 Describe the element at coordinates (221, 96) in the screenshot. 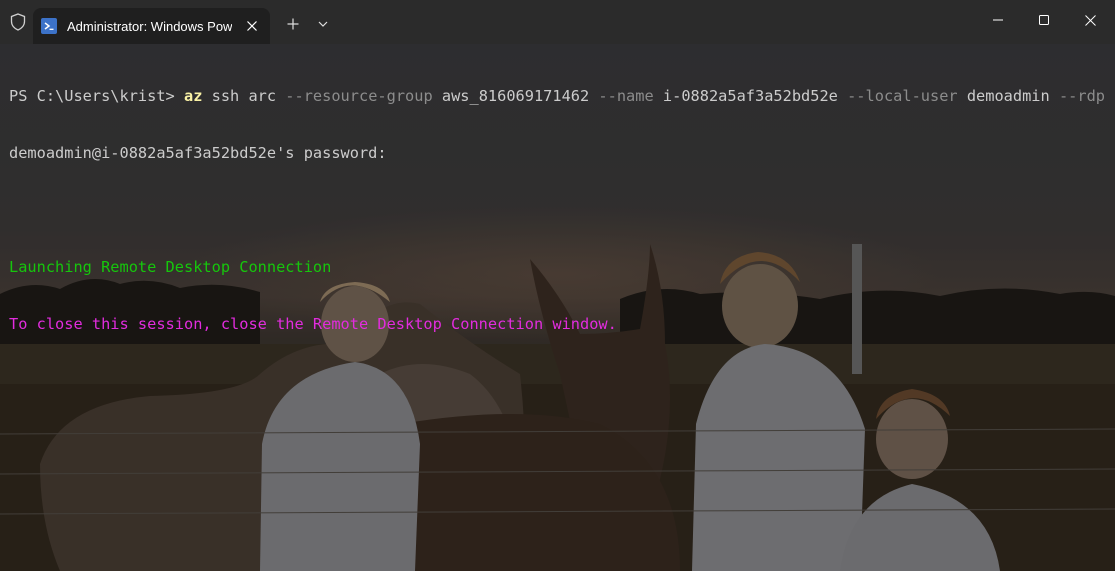

I see `command-subcommand: ssh` at that location.